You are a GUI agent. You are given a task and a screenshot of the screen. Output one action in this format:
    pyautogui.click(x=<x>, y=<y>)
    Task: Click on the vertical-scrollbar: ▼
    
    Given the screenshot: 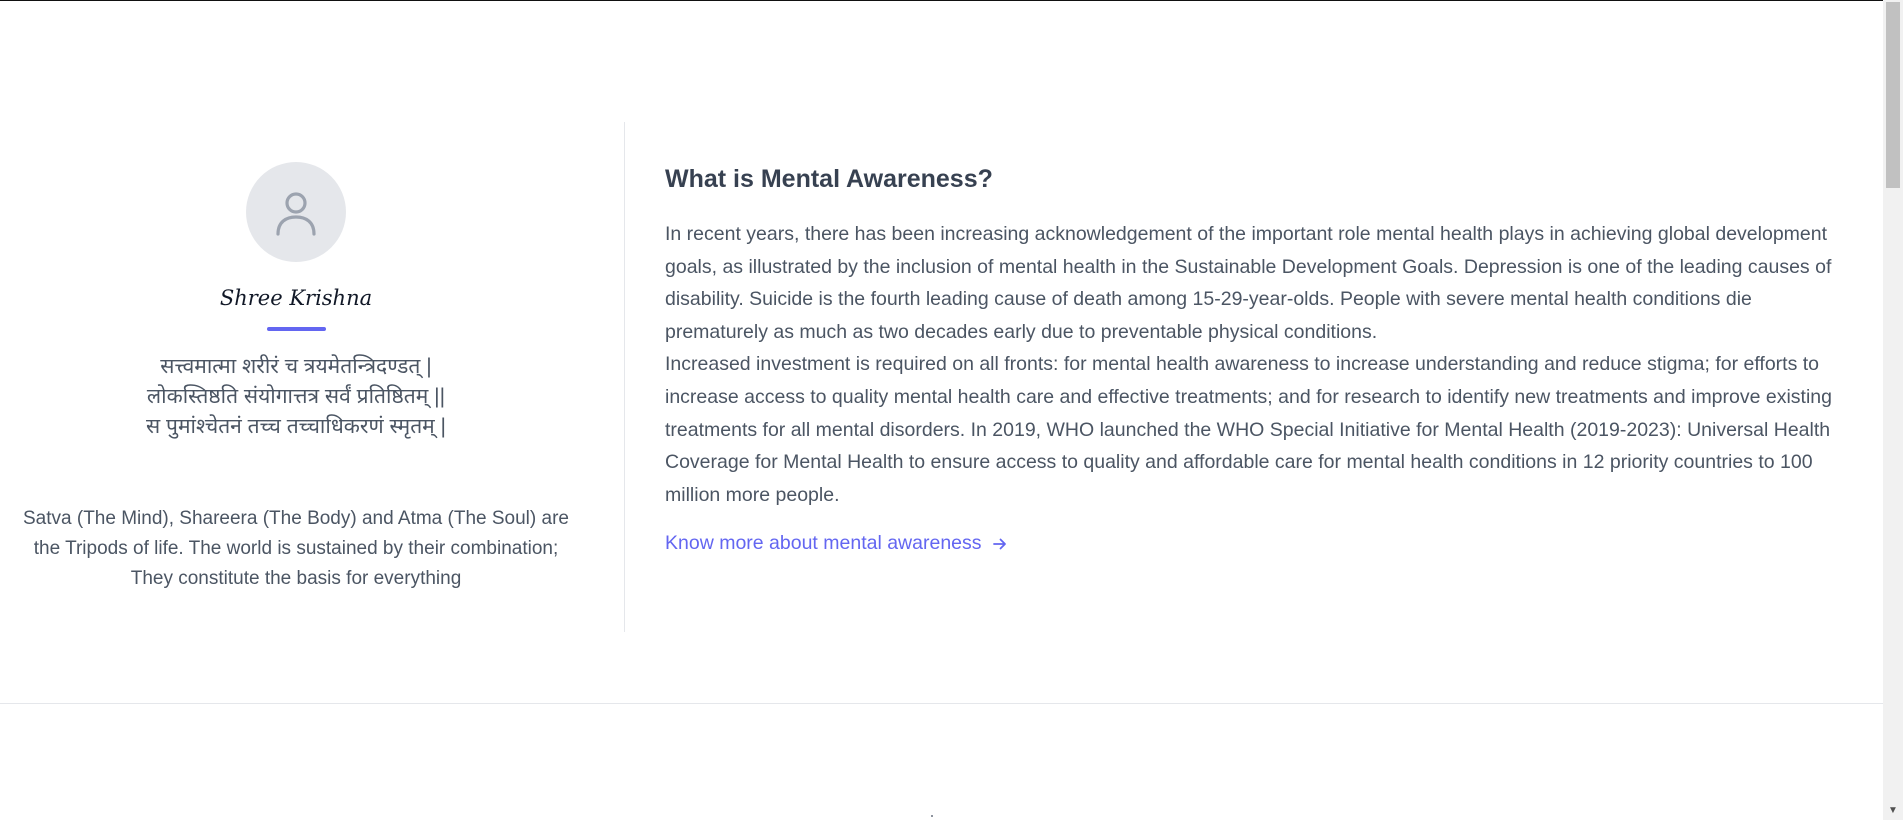 What is the action you would take?
    pyautogui.click(x=1893, y=410)
    